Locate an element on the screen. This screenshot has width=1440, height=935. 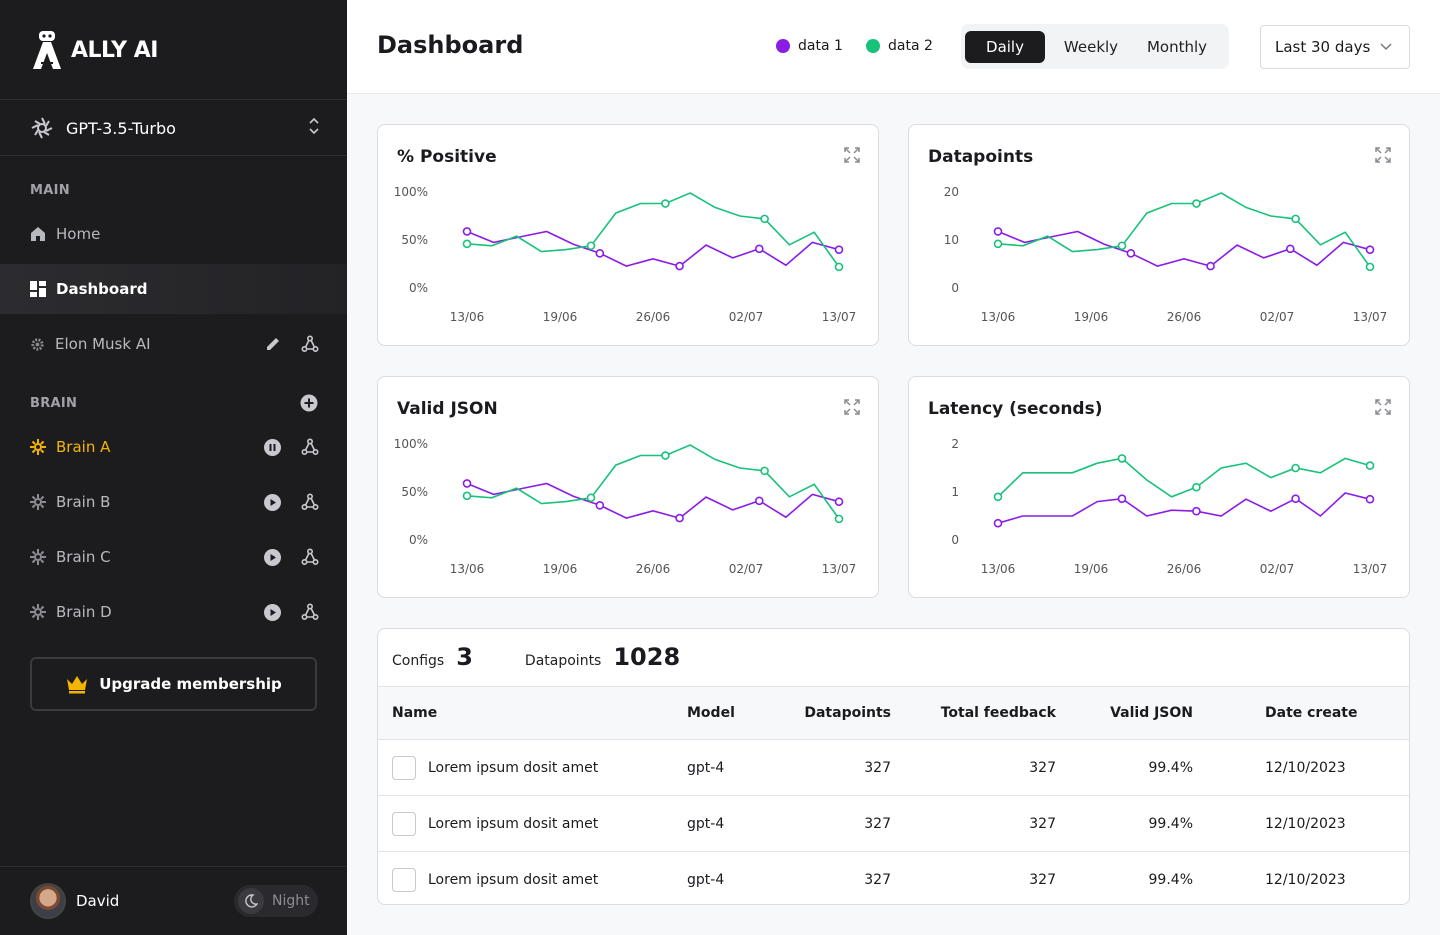
brain-icon is located at coordinates (38, 612).